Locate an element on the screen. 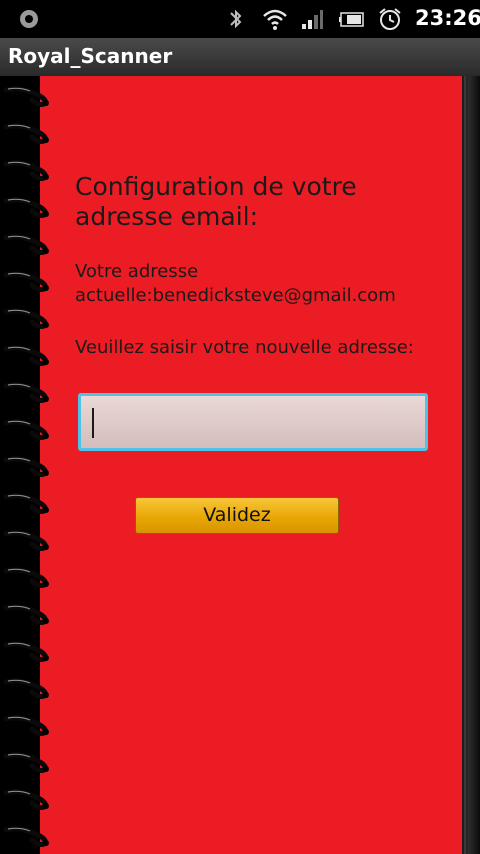 The image size is (480, 854). status-bar: 23:26 is located at coordinates (240, 19).